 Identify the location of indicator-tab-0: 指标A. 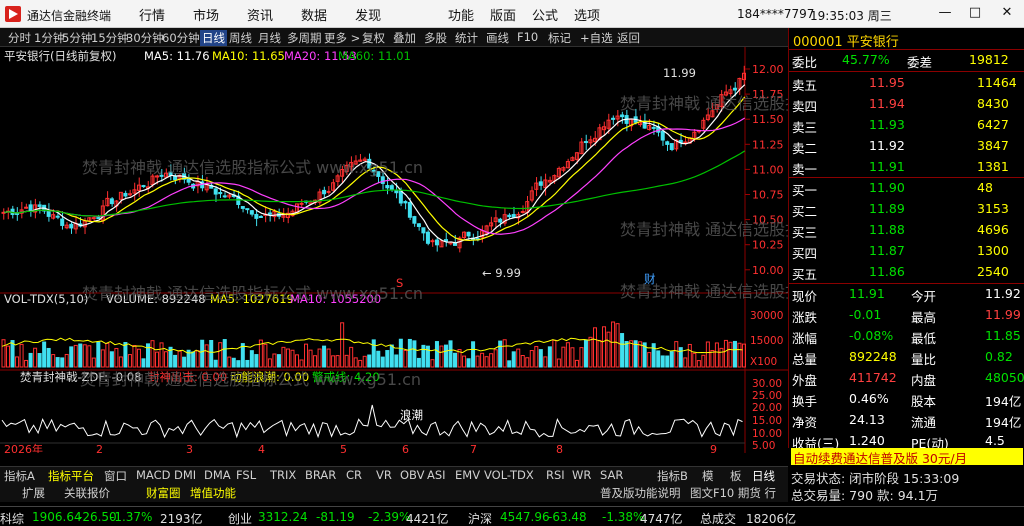
(19, 476).